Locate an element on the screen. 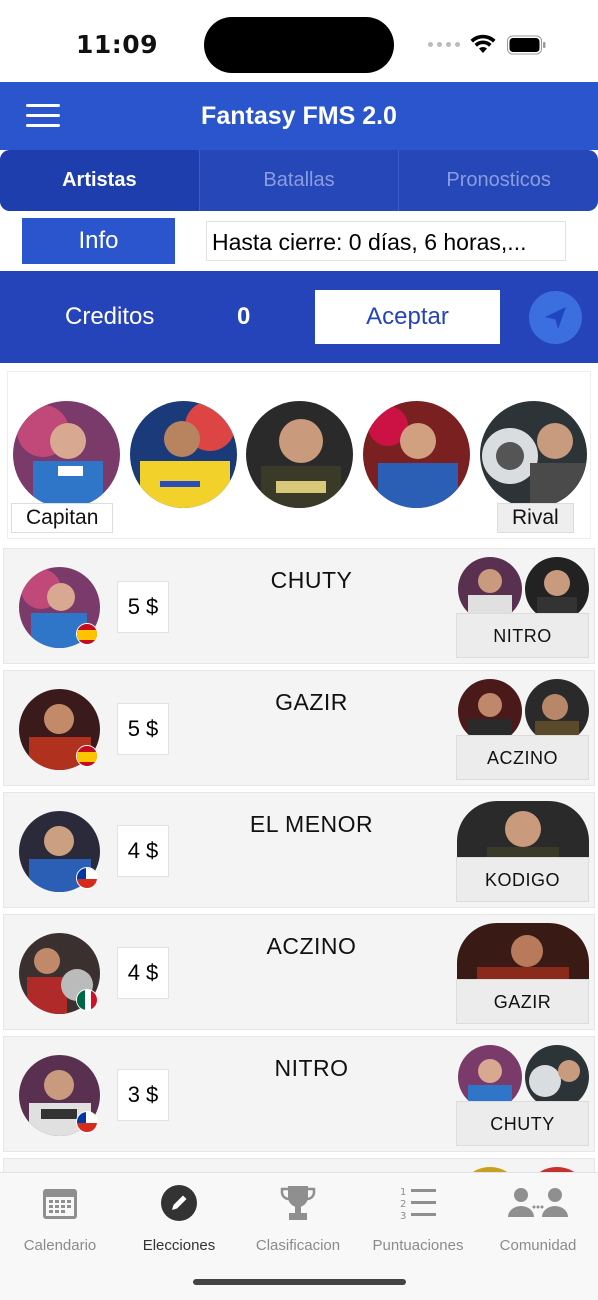 Image resolution: width=598 pixels, height=1300 pixels. info-button: Info is located at coordinates (98, 241).